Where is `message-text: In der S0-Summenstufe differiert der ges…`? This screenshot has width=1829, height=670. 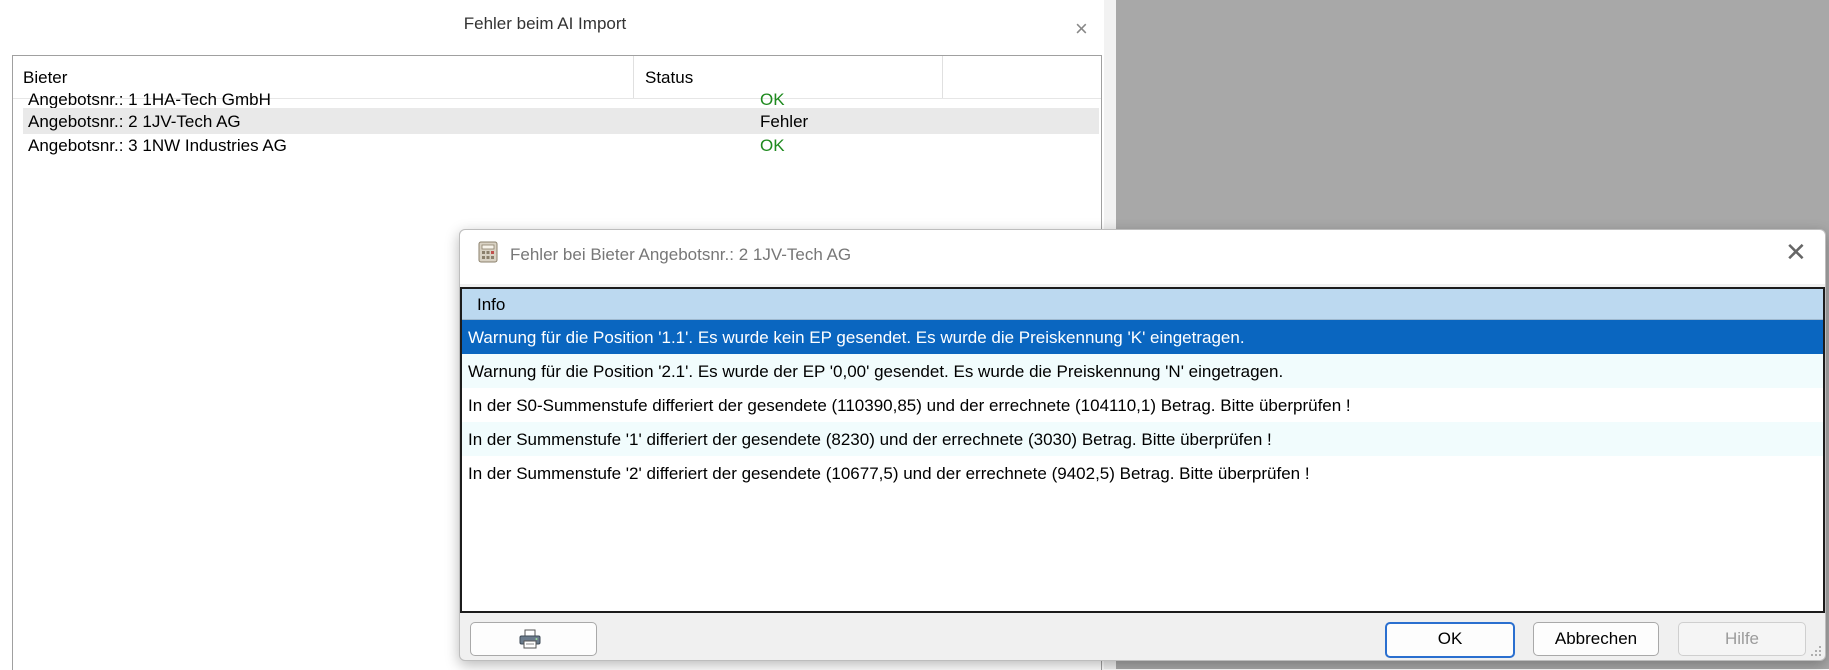 message-text: In der S0-Summenstufe differiert der ges… is located at coordinates (909, 405).